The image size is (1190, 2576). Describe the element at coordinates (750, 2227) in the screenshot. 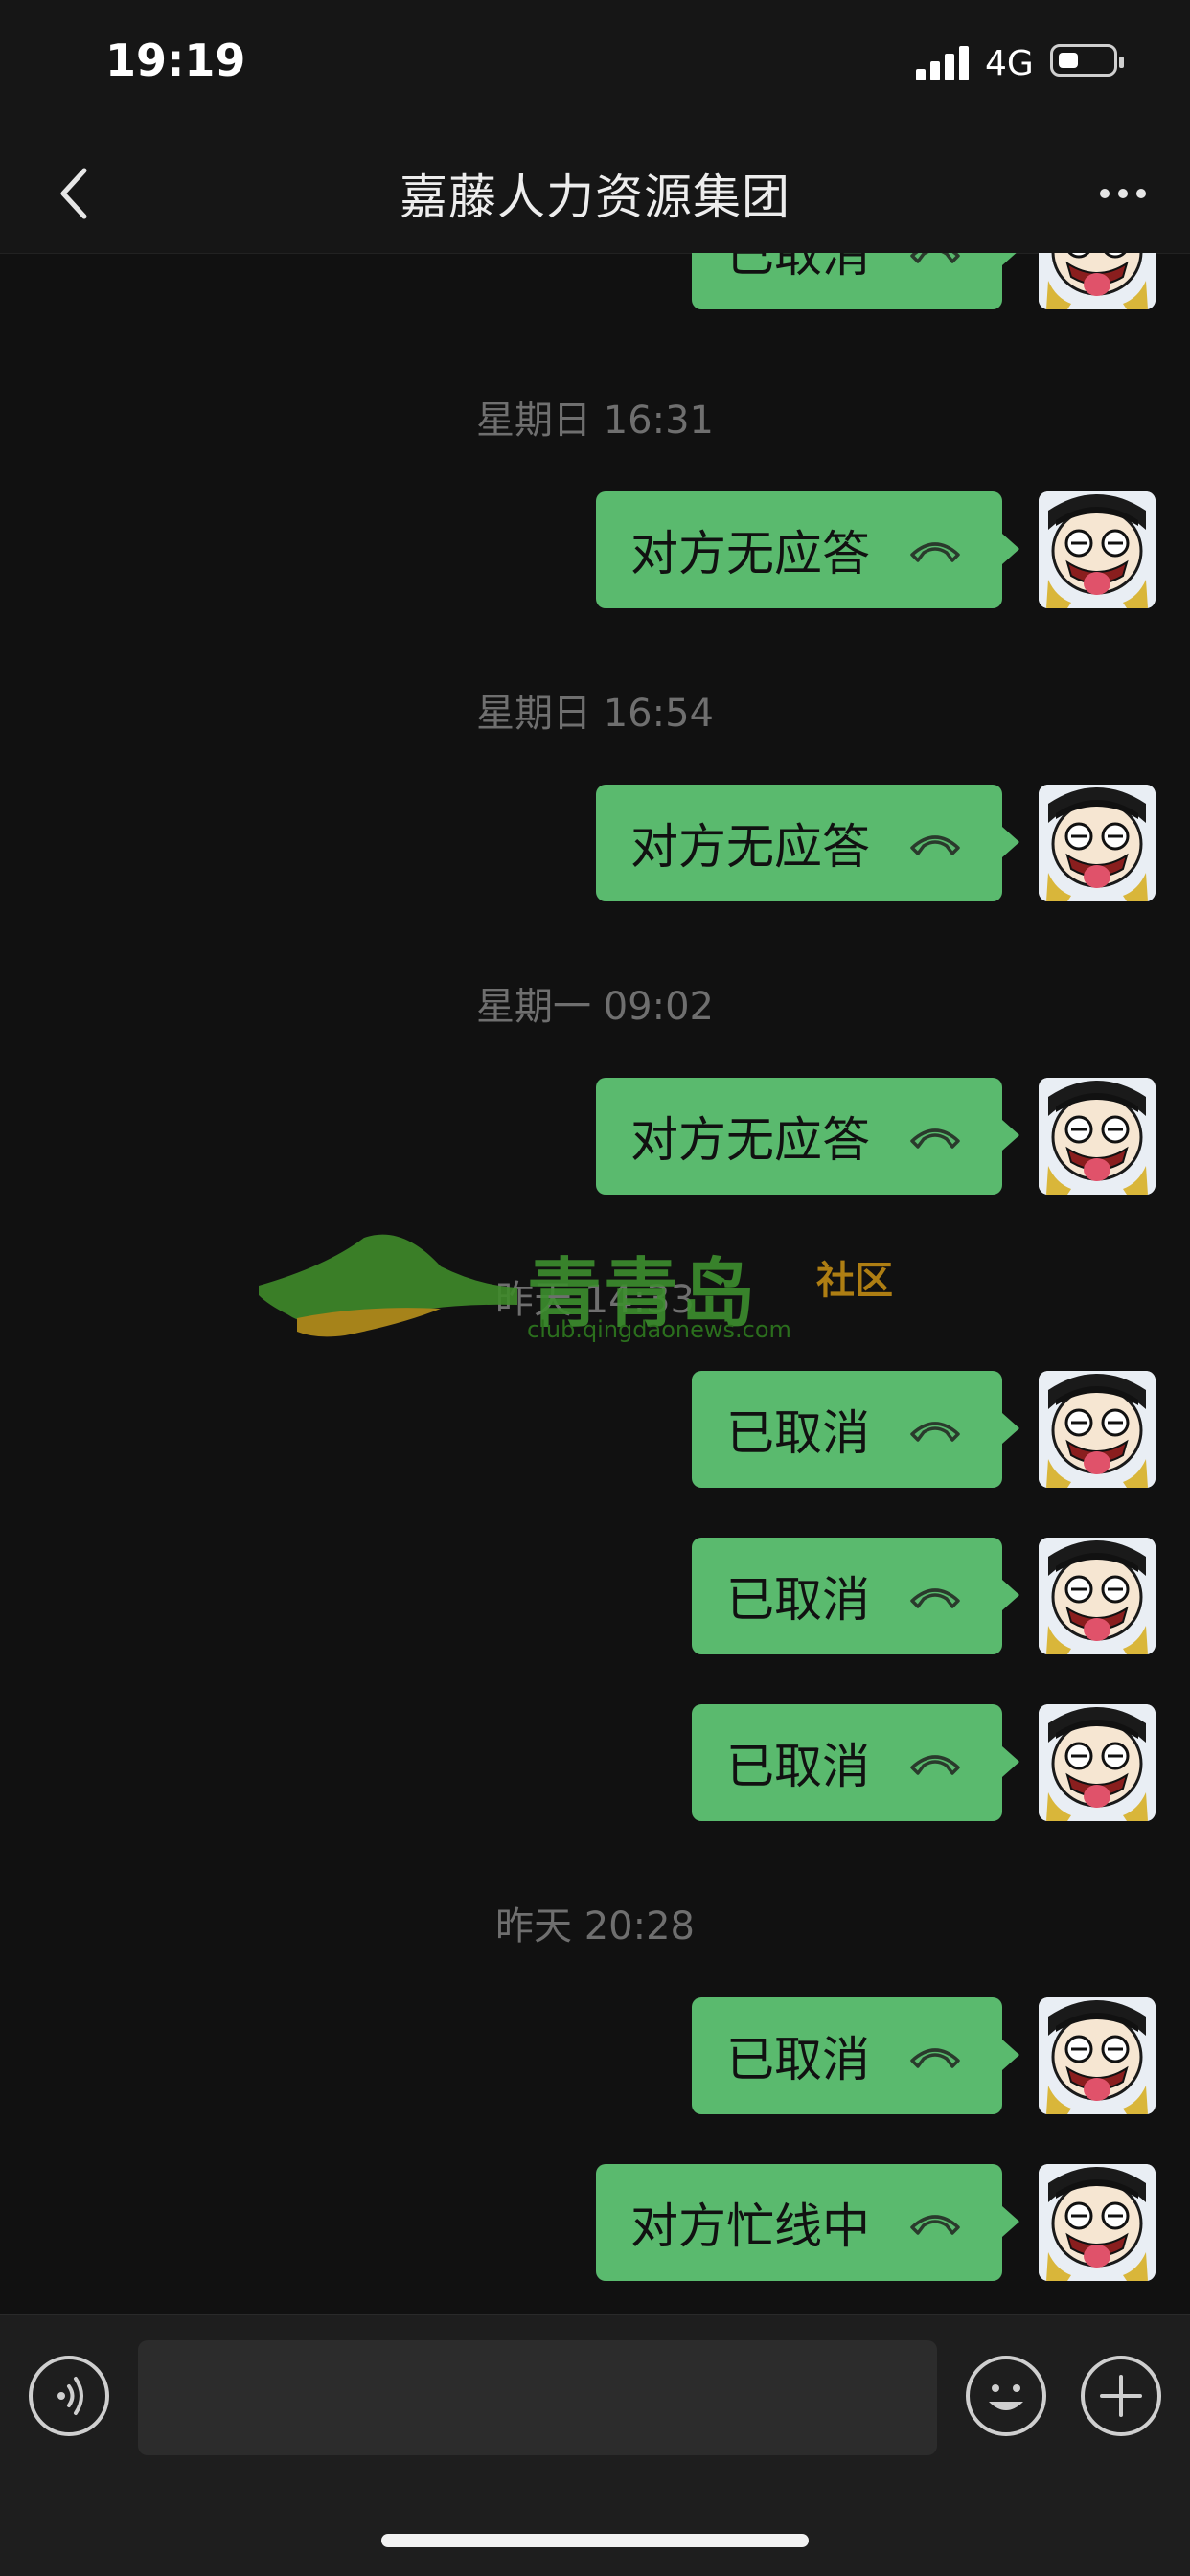

I see `call-status-label: 对方忙线中` at that location.